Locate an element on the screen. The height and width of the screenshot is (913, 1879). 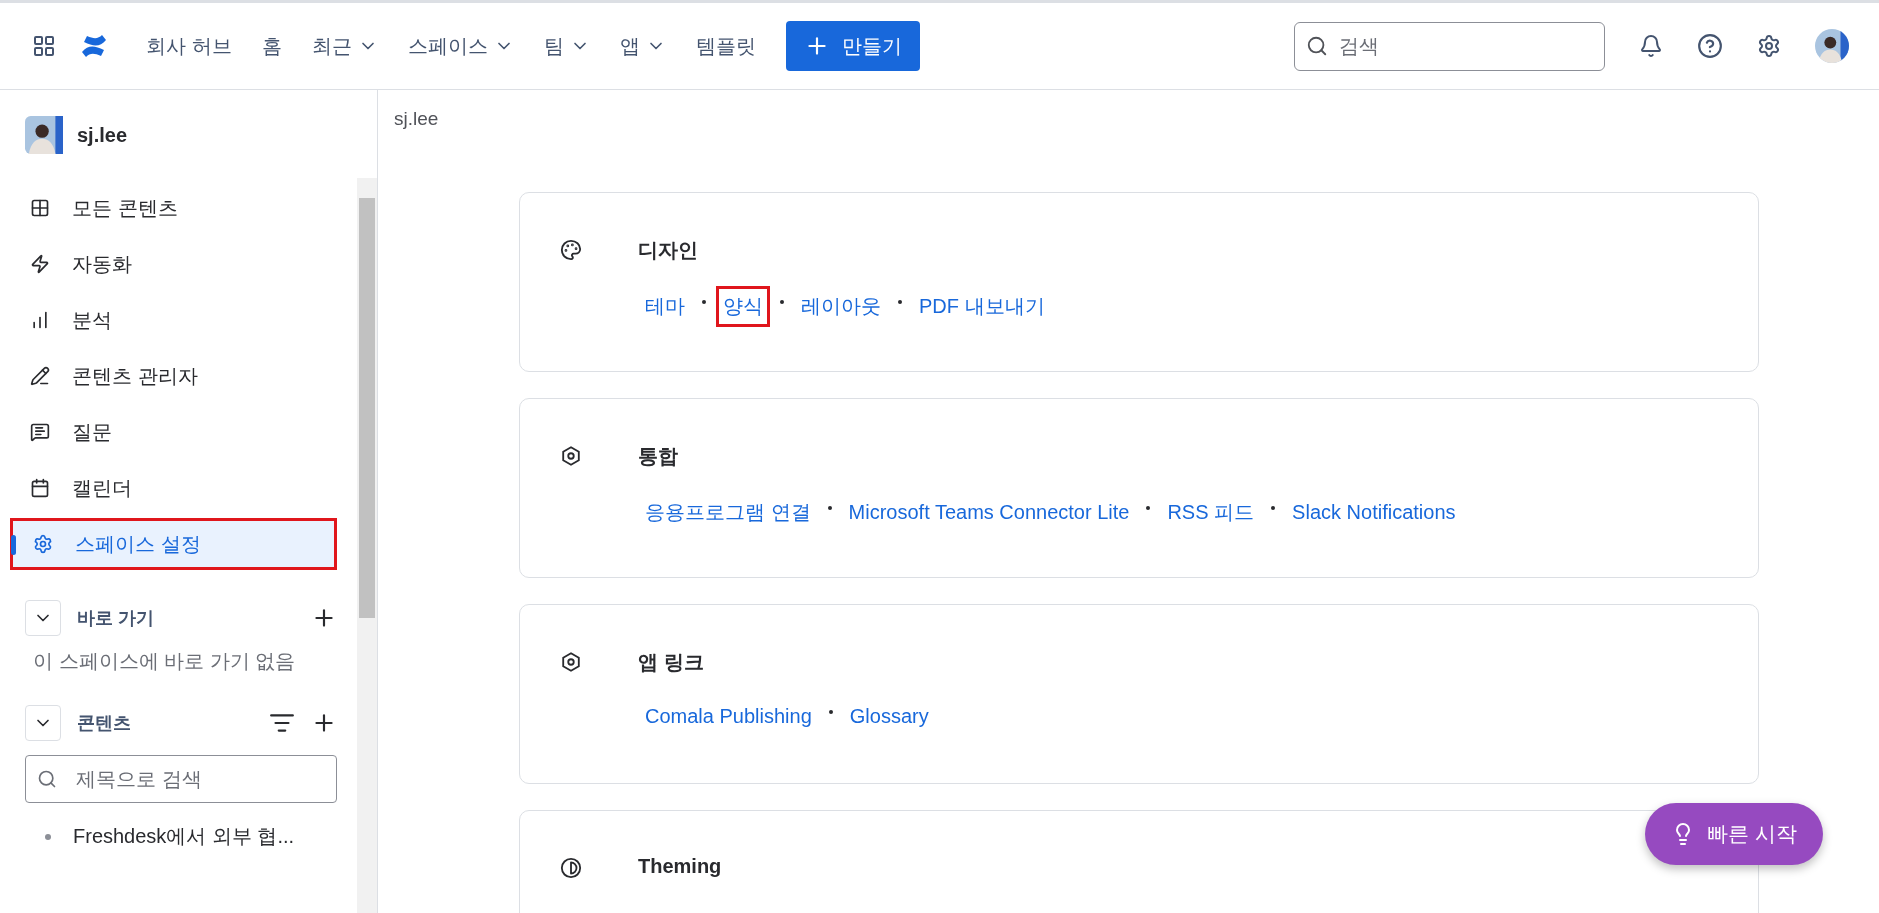
notifications-icon is located at coordinates (1651, 46).